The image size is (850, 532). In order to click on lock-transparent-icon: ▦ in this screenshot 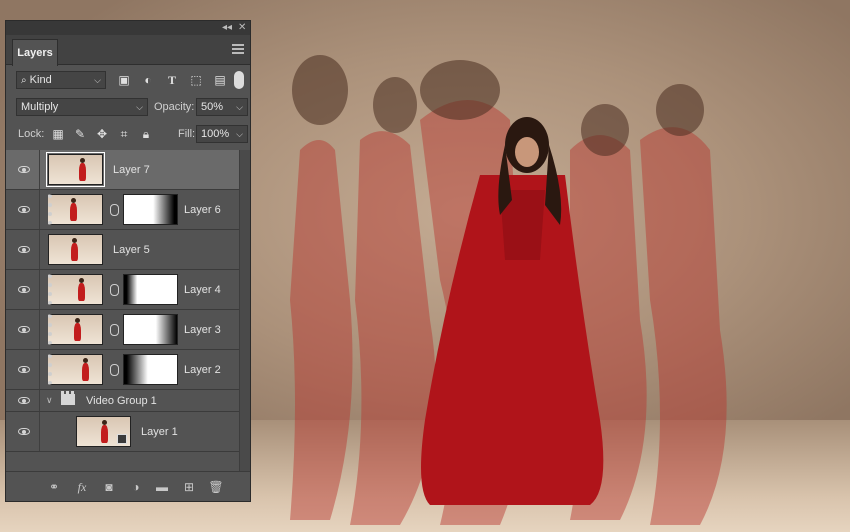, I will do `click(58, 134)`.